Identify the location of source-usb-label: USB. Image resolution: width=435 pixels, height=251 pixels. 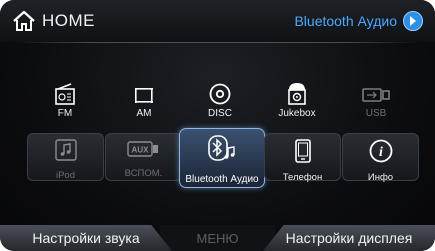
(376, 113).